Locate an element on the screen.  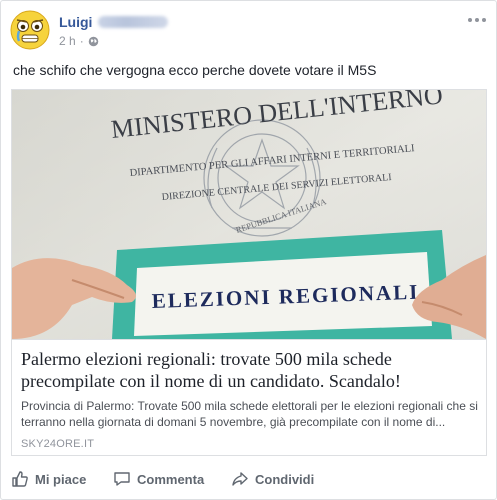
crying-face-icon is located at coordinates (30, 30).